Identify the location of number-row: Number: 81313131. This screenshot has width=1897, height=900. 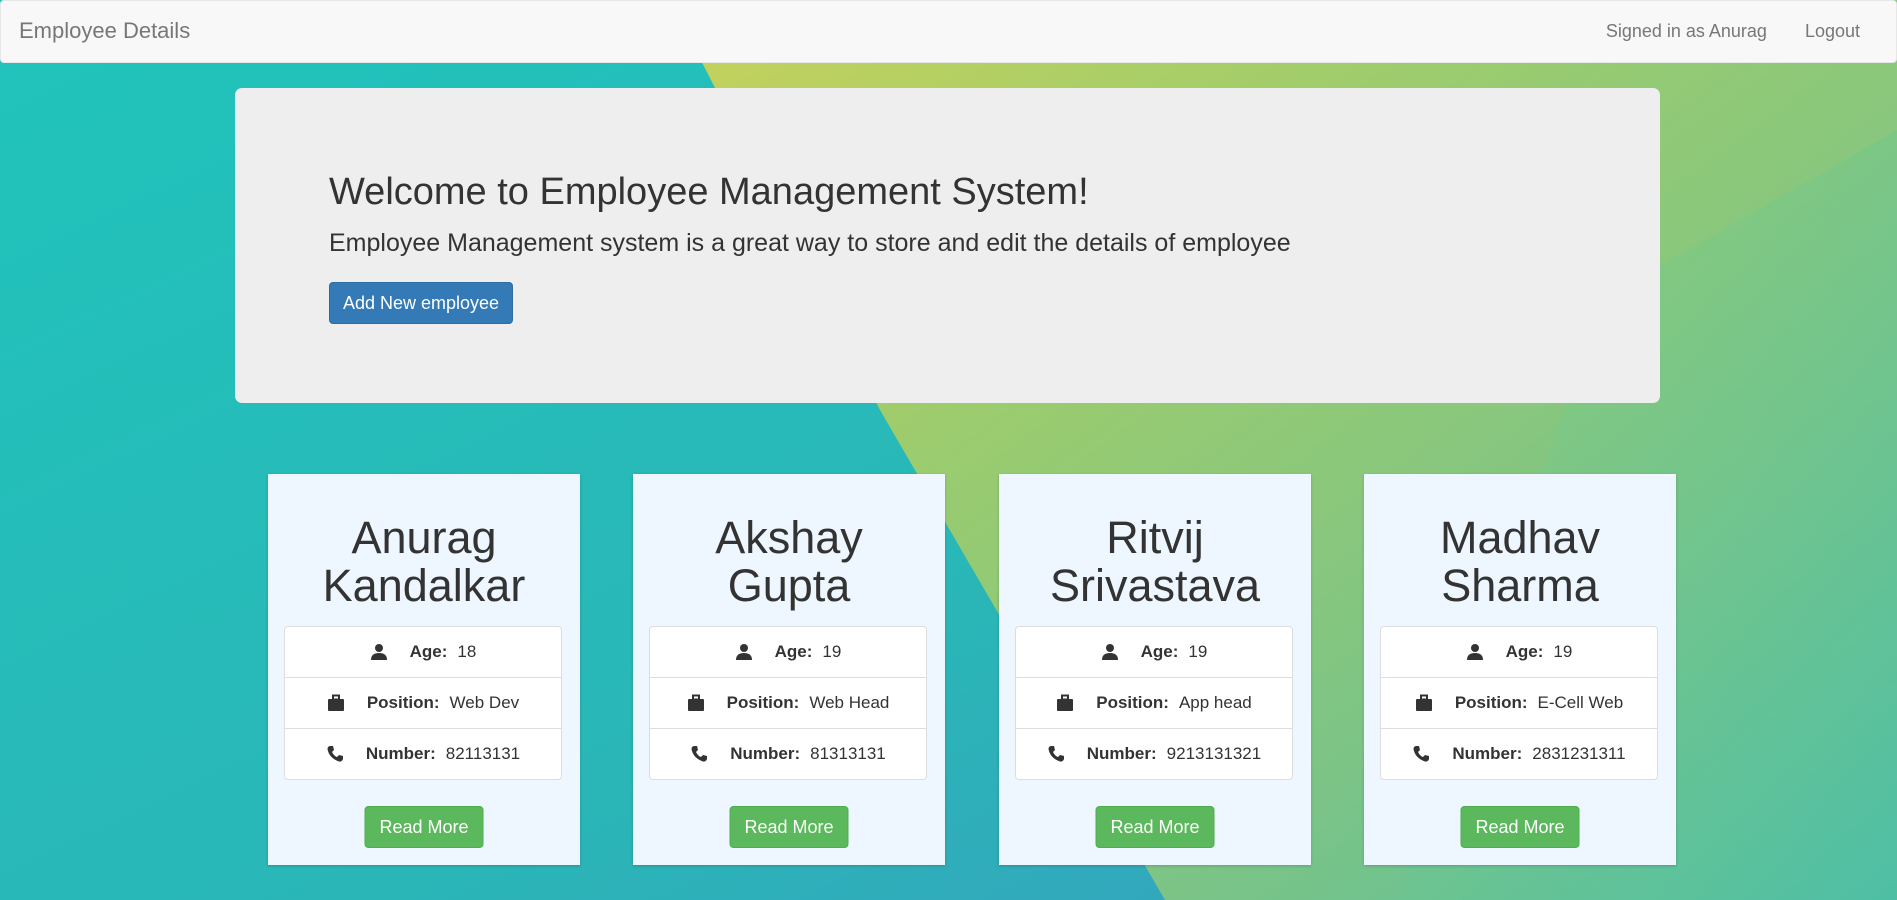
(788, 754).